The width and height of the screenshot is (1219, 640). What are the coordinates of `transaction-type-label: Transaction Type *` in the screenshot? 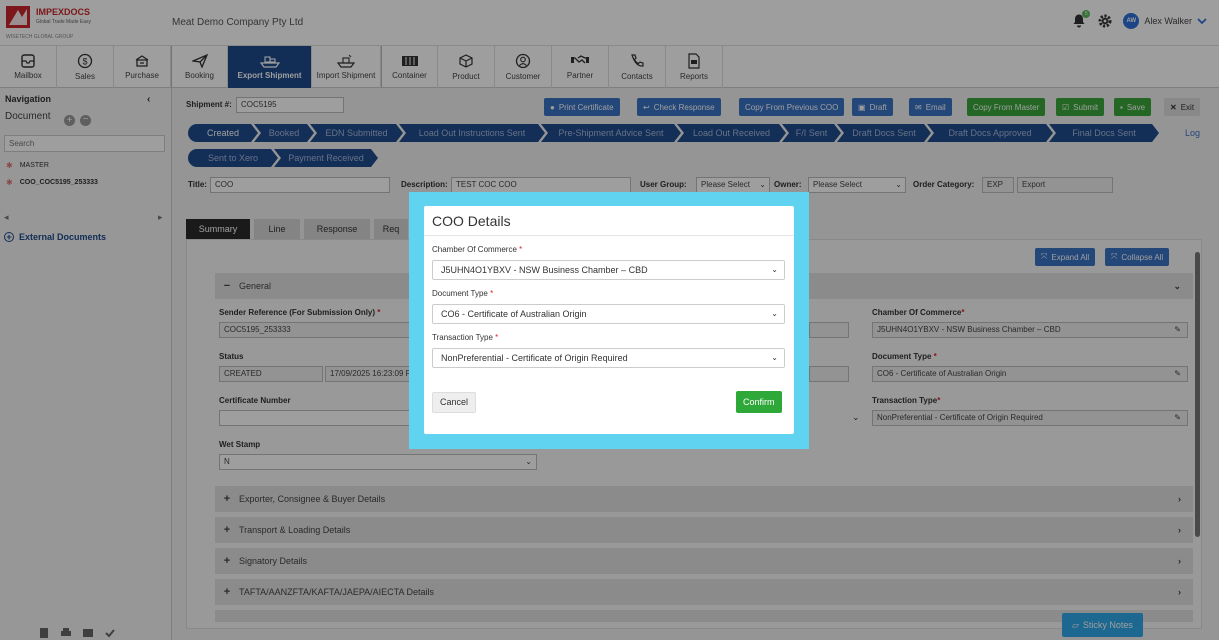 It's located at (465, 337).